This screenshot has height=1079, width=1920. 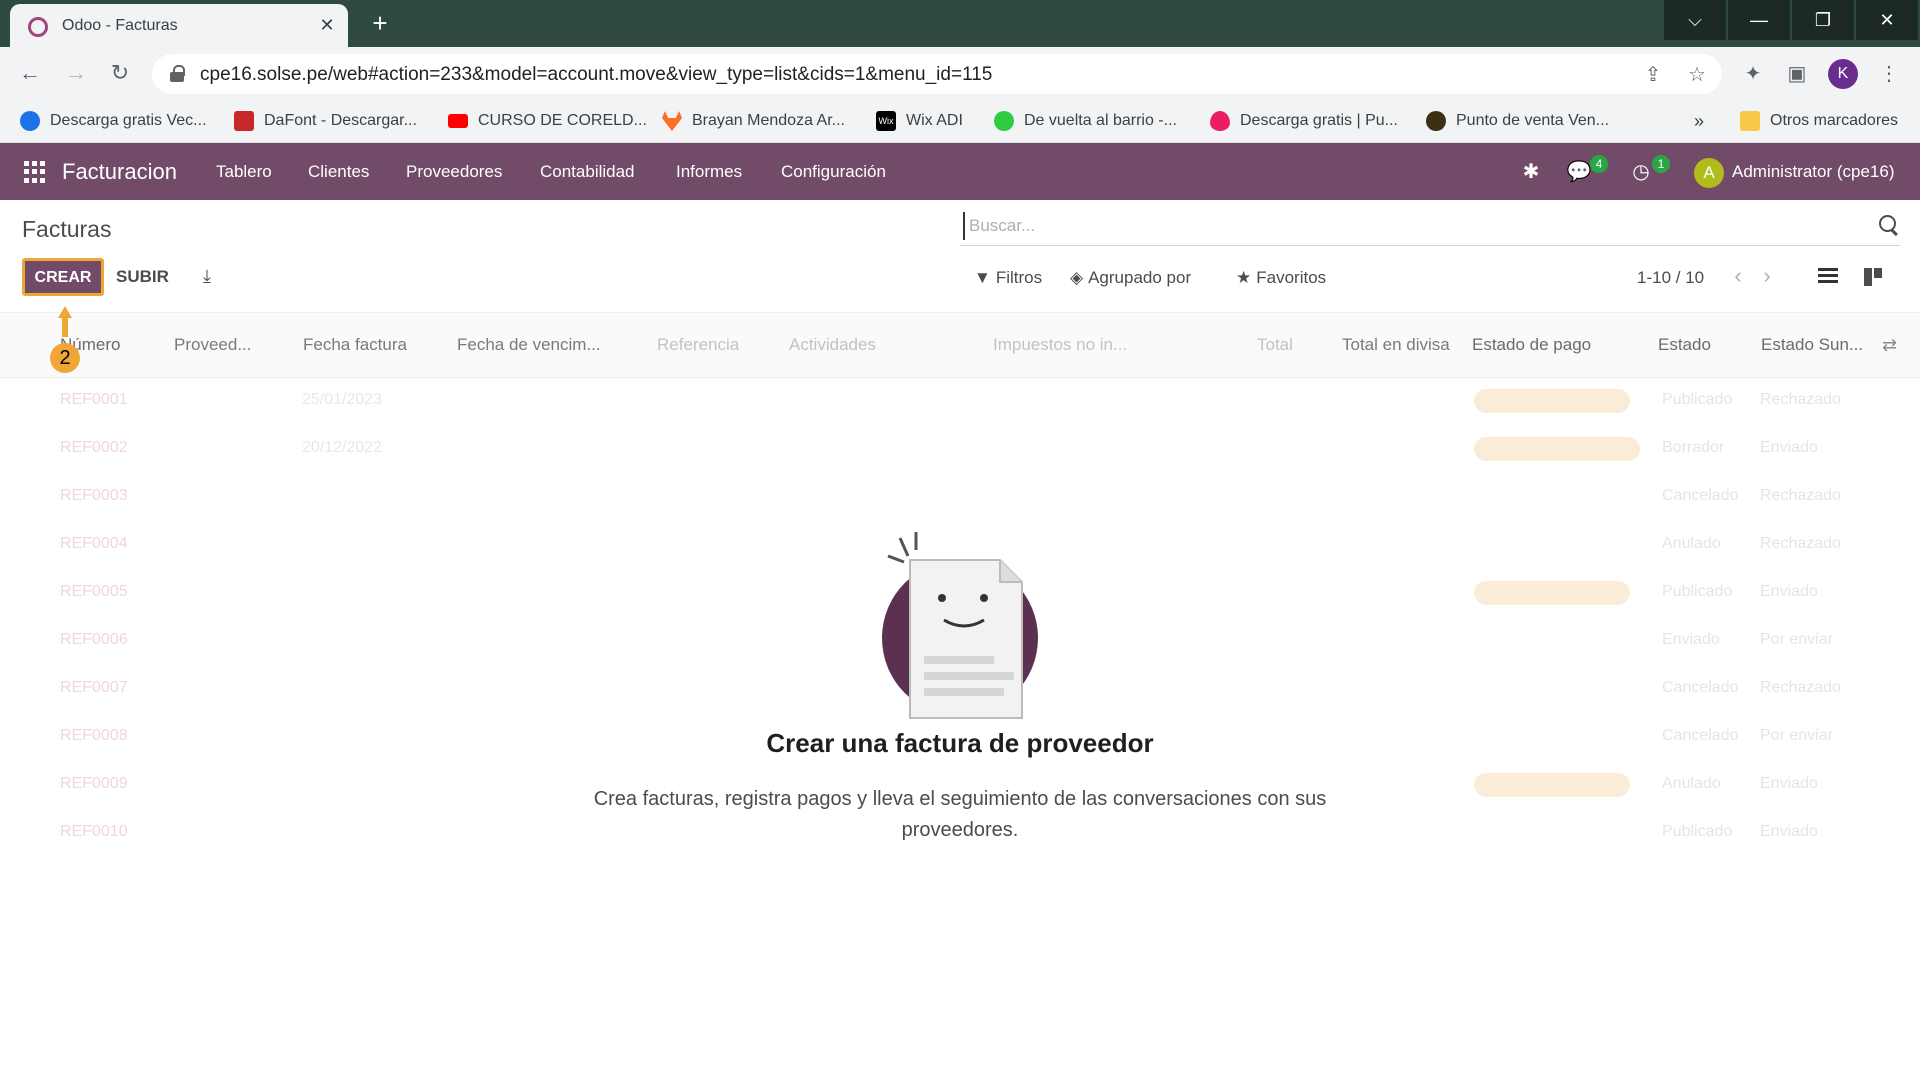 What do you see at coordinates (960, 402) in the screenshot?
I see `table-row: REF0001 25/01/2023 Publicado Rechazado` at bounding box center [960, 402].